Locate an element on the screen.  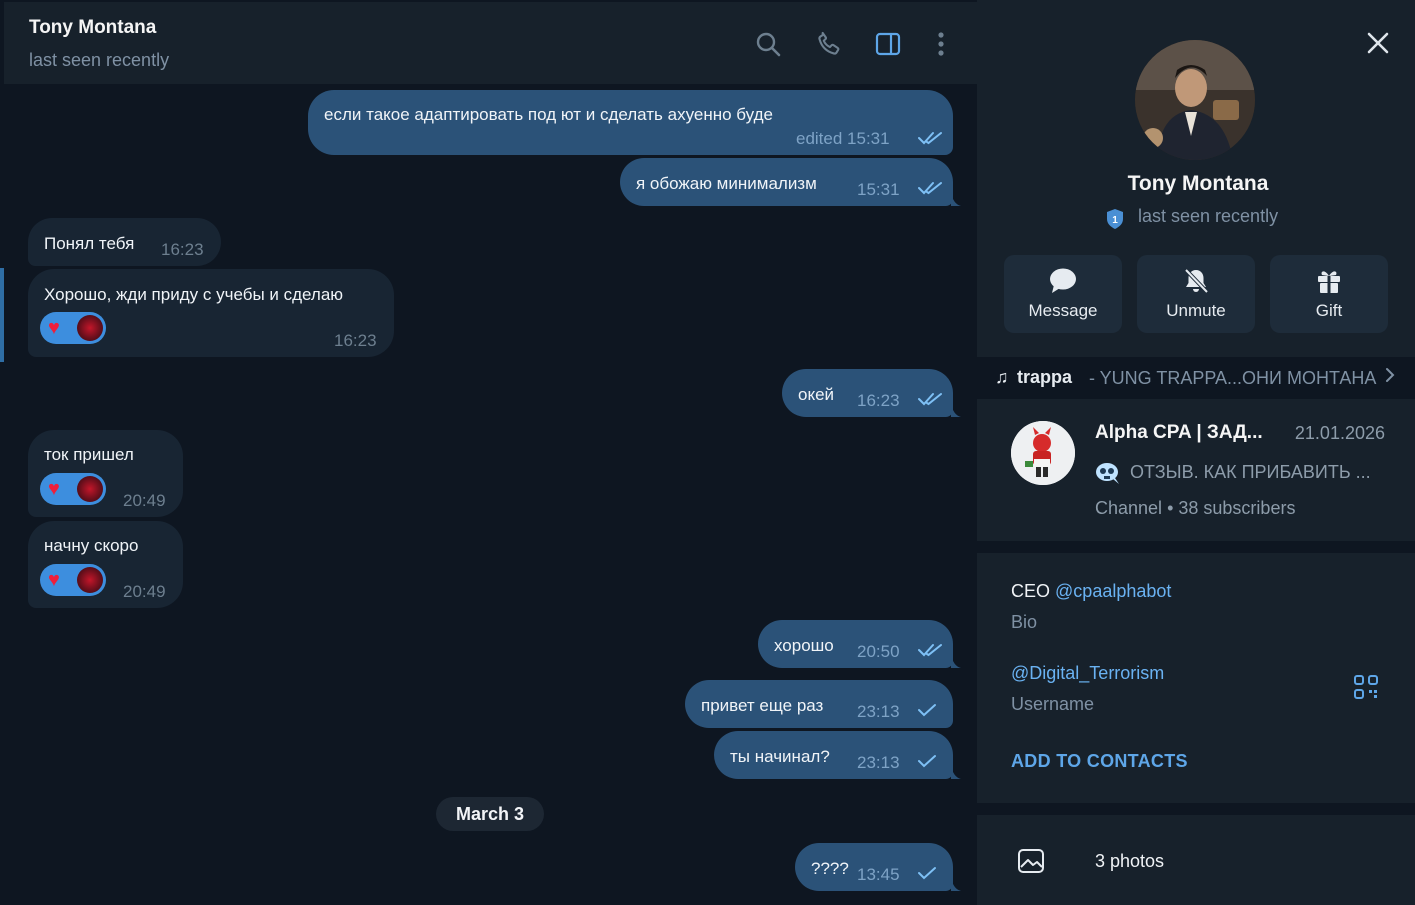
skull-chat-icon is located at coordinates (1107, 473).